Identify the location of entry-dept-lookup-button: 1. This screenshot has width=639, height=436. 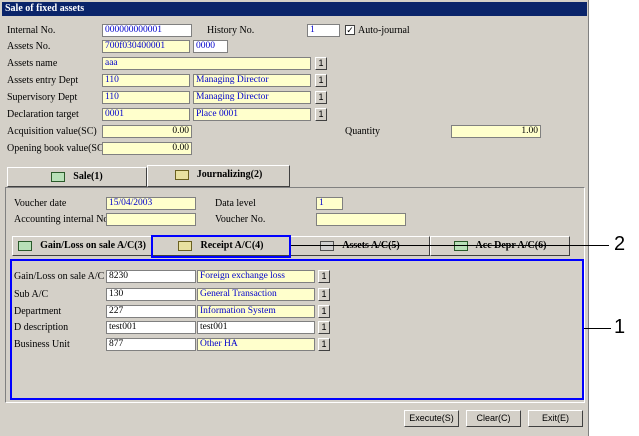
(321, 80).